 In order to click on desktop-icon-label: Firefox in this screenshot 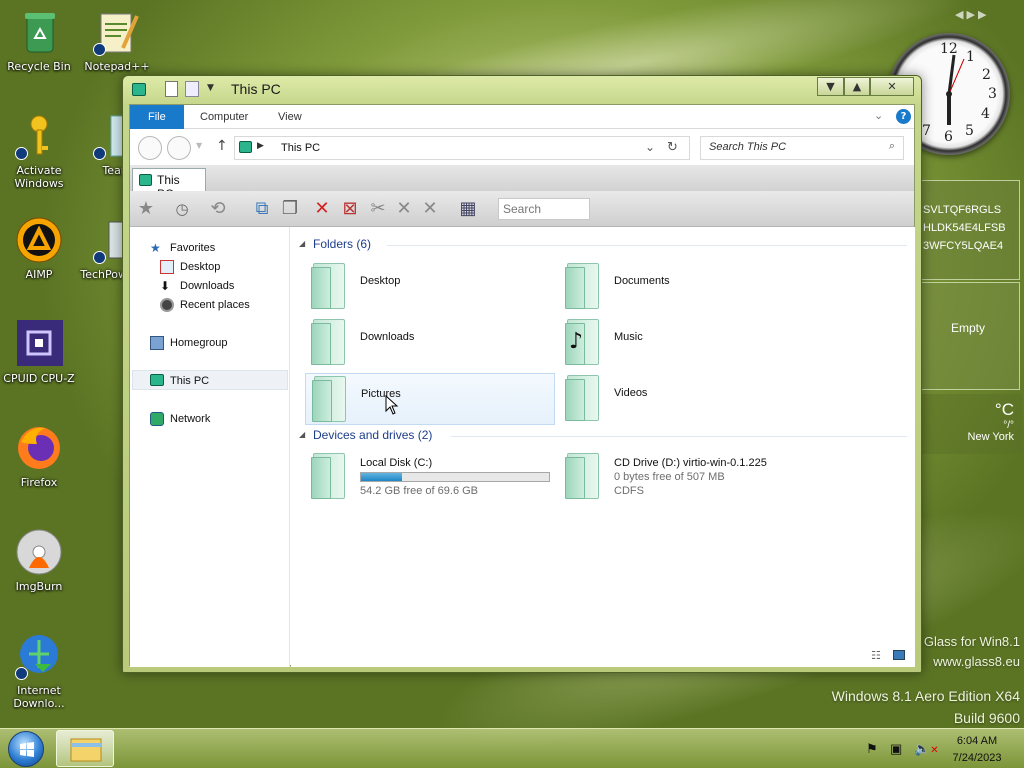, I will do `click(39, 482)`.